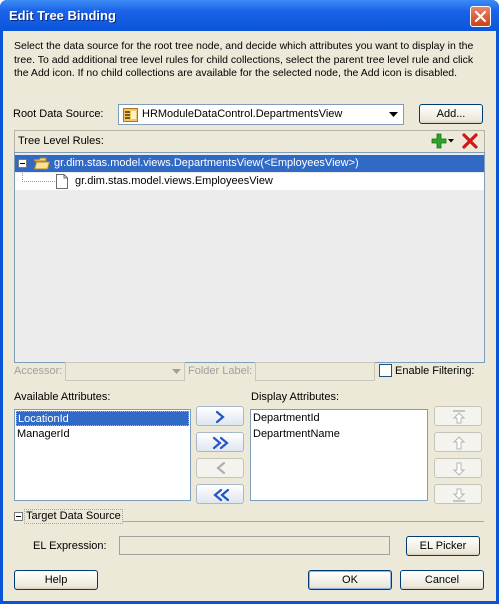  Describe the element at coordinates (249, 15) in the screenshot. I see `title-bar: Edit Tree Binding` at that location.